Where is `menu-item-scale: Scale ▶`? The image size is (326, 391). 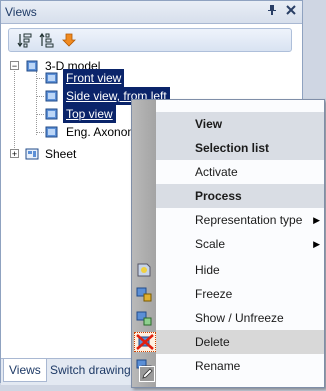 menu-item-scale: Scale ▶ is located at coordinates (240, 244).